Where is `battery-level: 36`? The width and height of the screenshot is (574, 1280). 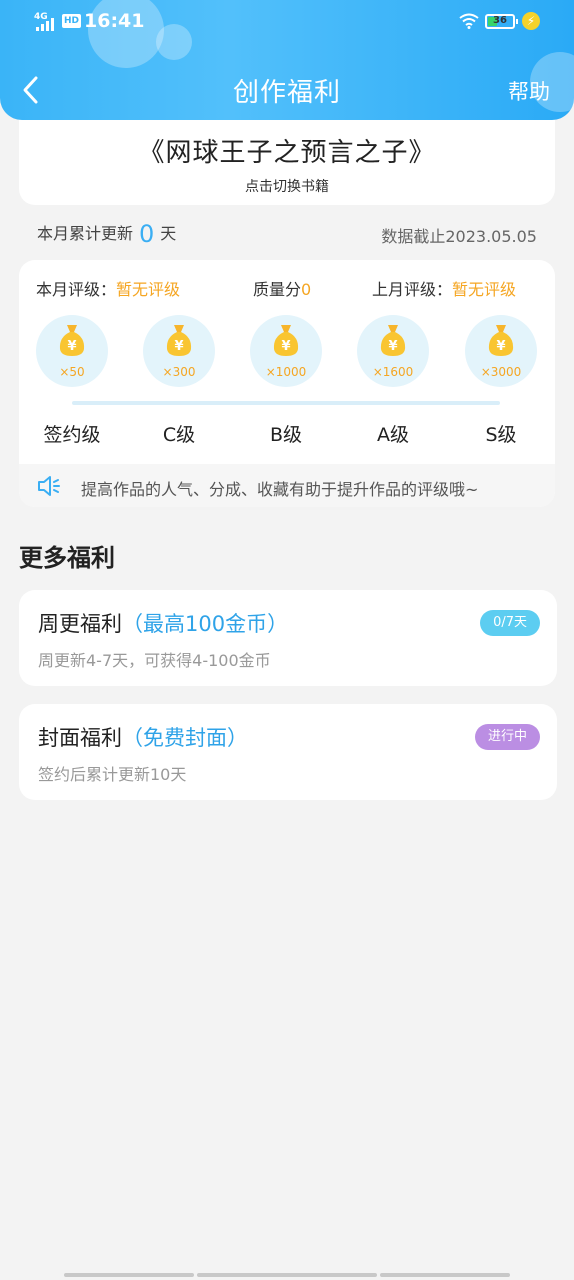 battery-level: 36 is located at coordinates (500, 20).